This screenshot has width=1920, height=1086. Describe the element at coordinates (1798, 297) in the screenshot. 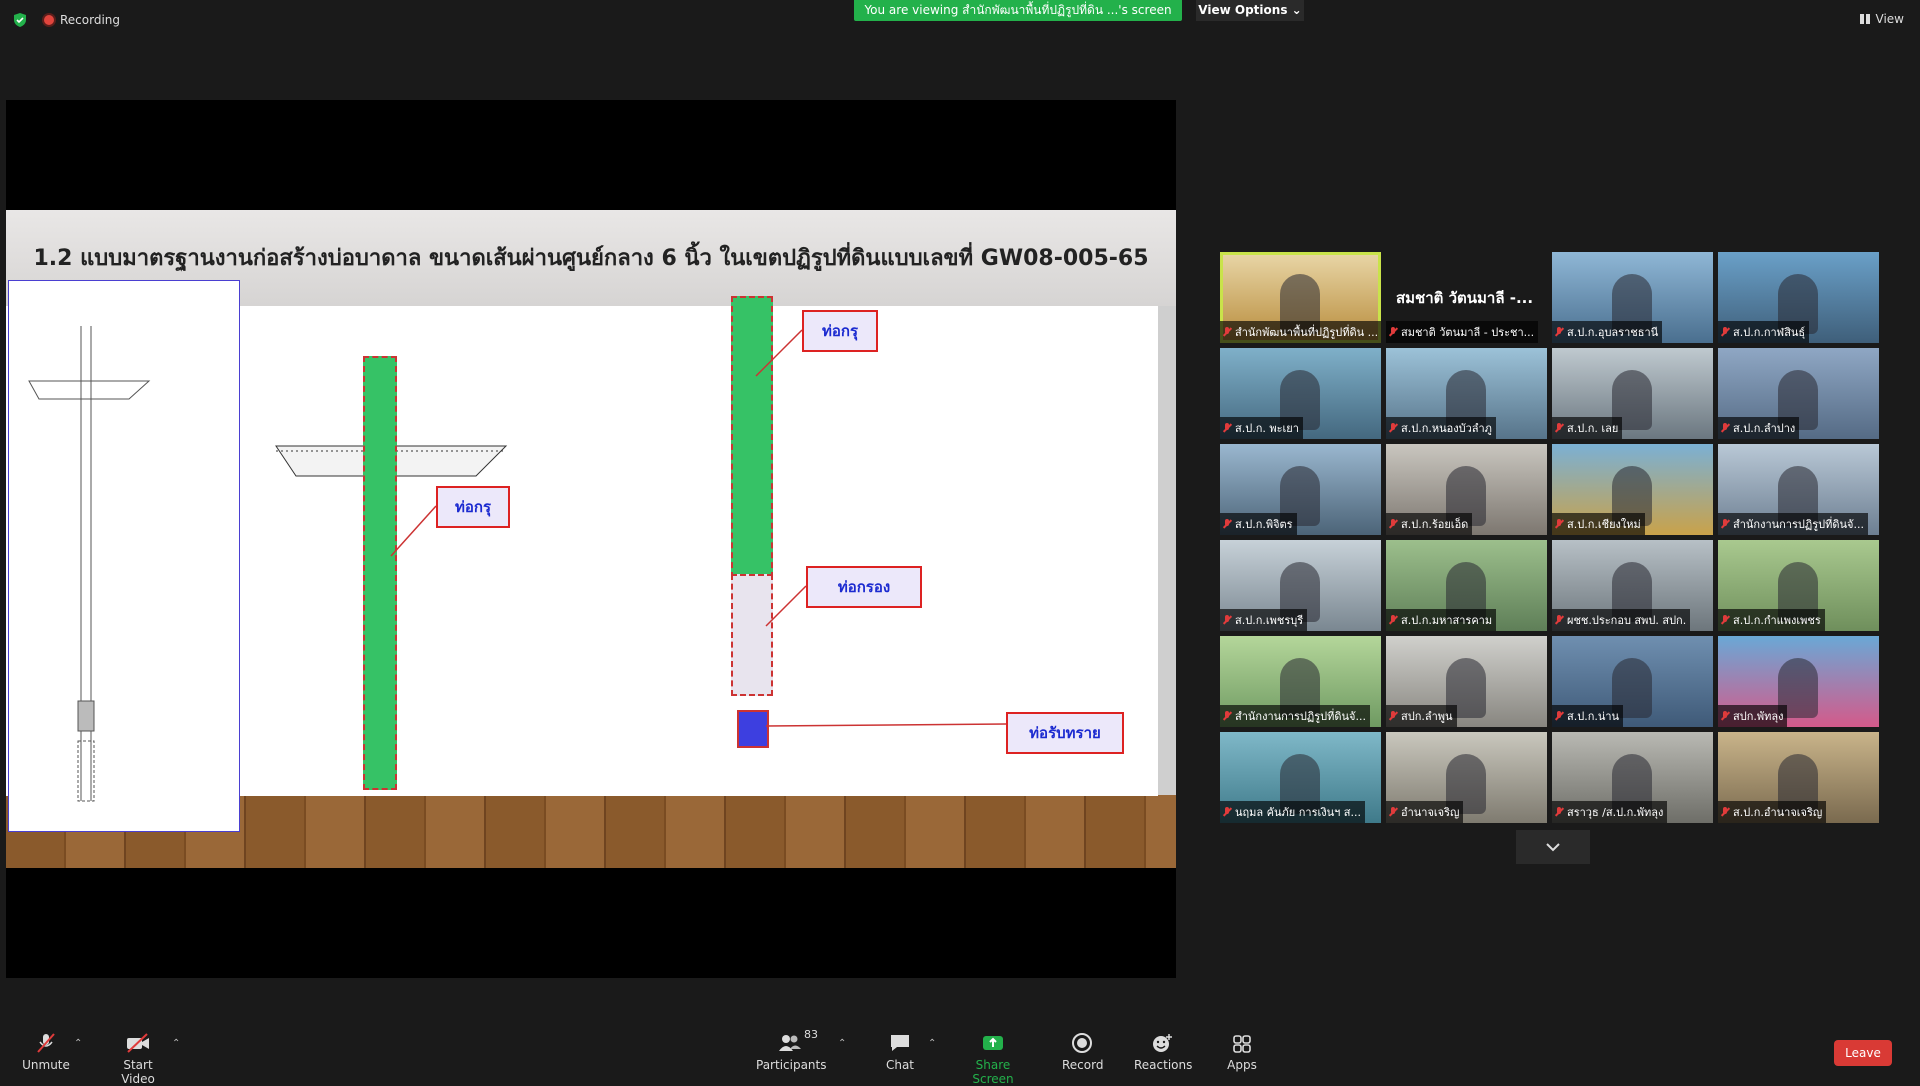

I see `participant-tile: ส.ป.ก.กาฬสินธุ์` at that location.